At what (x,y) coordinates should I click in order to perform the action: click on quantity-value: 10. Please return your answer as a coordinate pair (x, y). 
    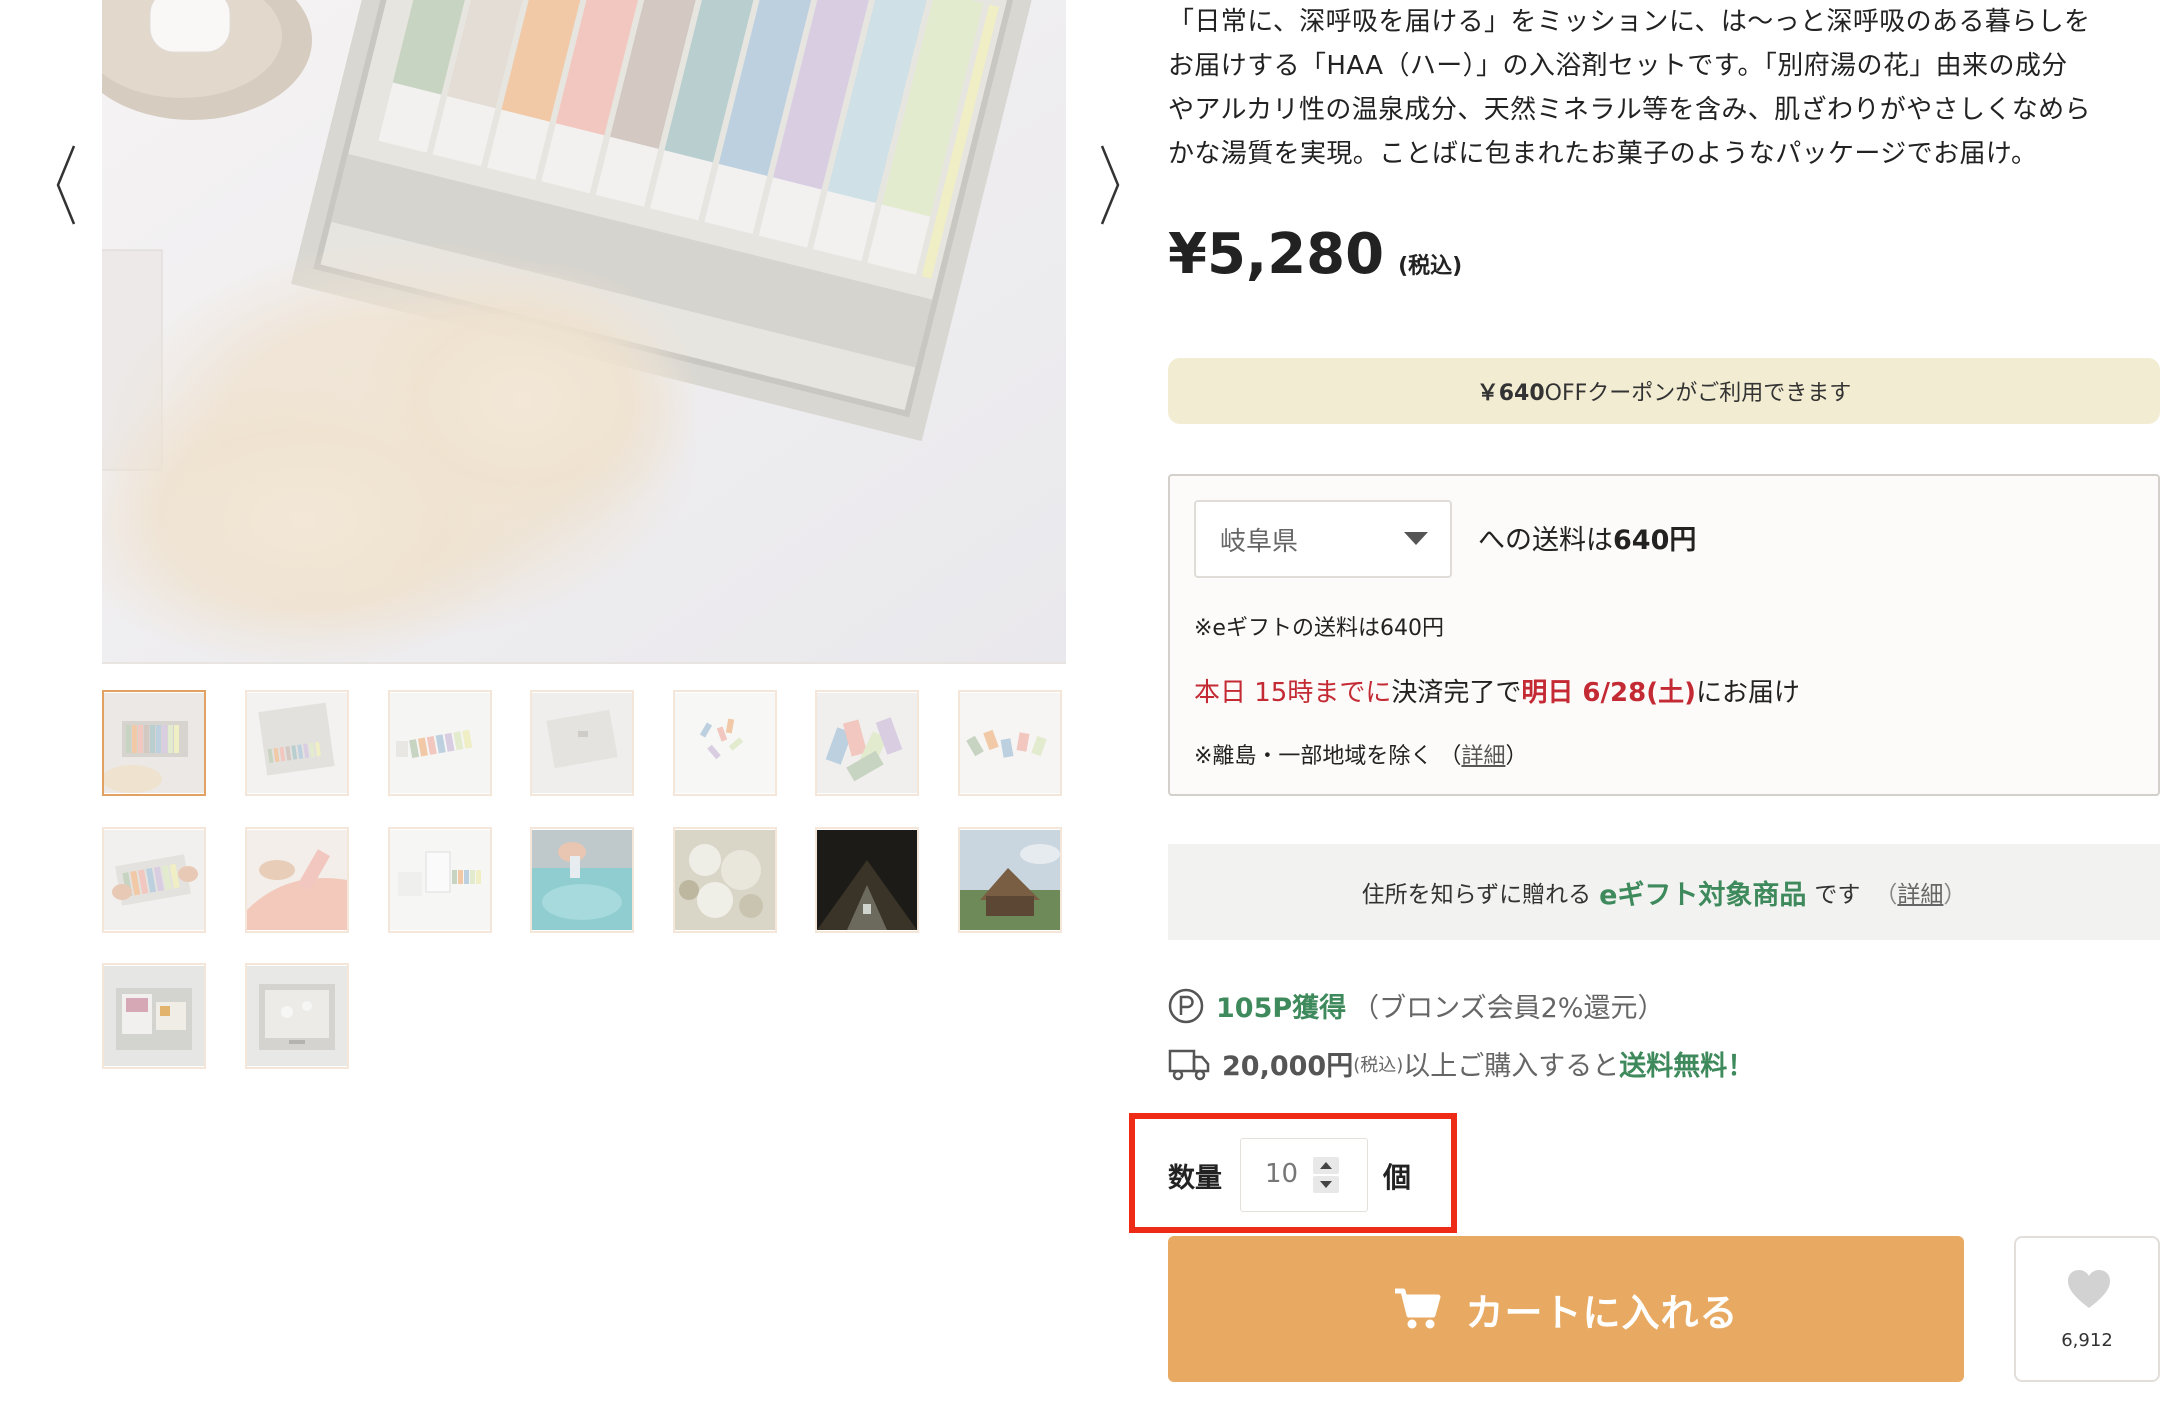
    Looking at the image, I should click on (1282, 1174).